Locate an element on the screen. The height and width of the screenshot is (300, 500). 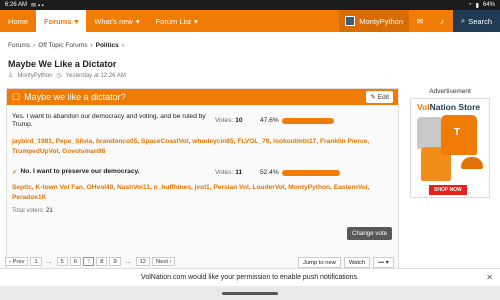
nav-home: Home is located at coordinates (18, 21).